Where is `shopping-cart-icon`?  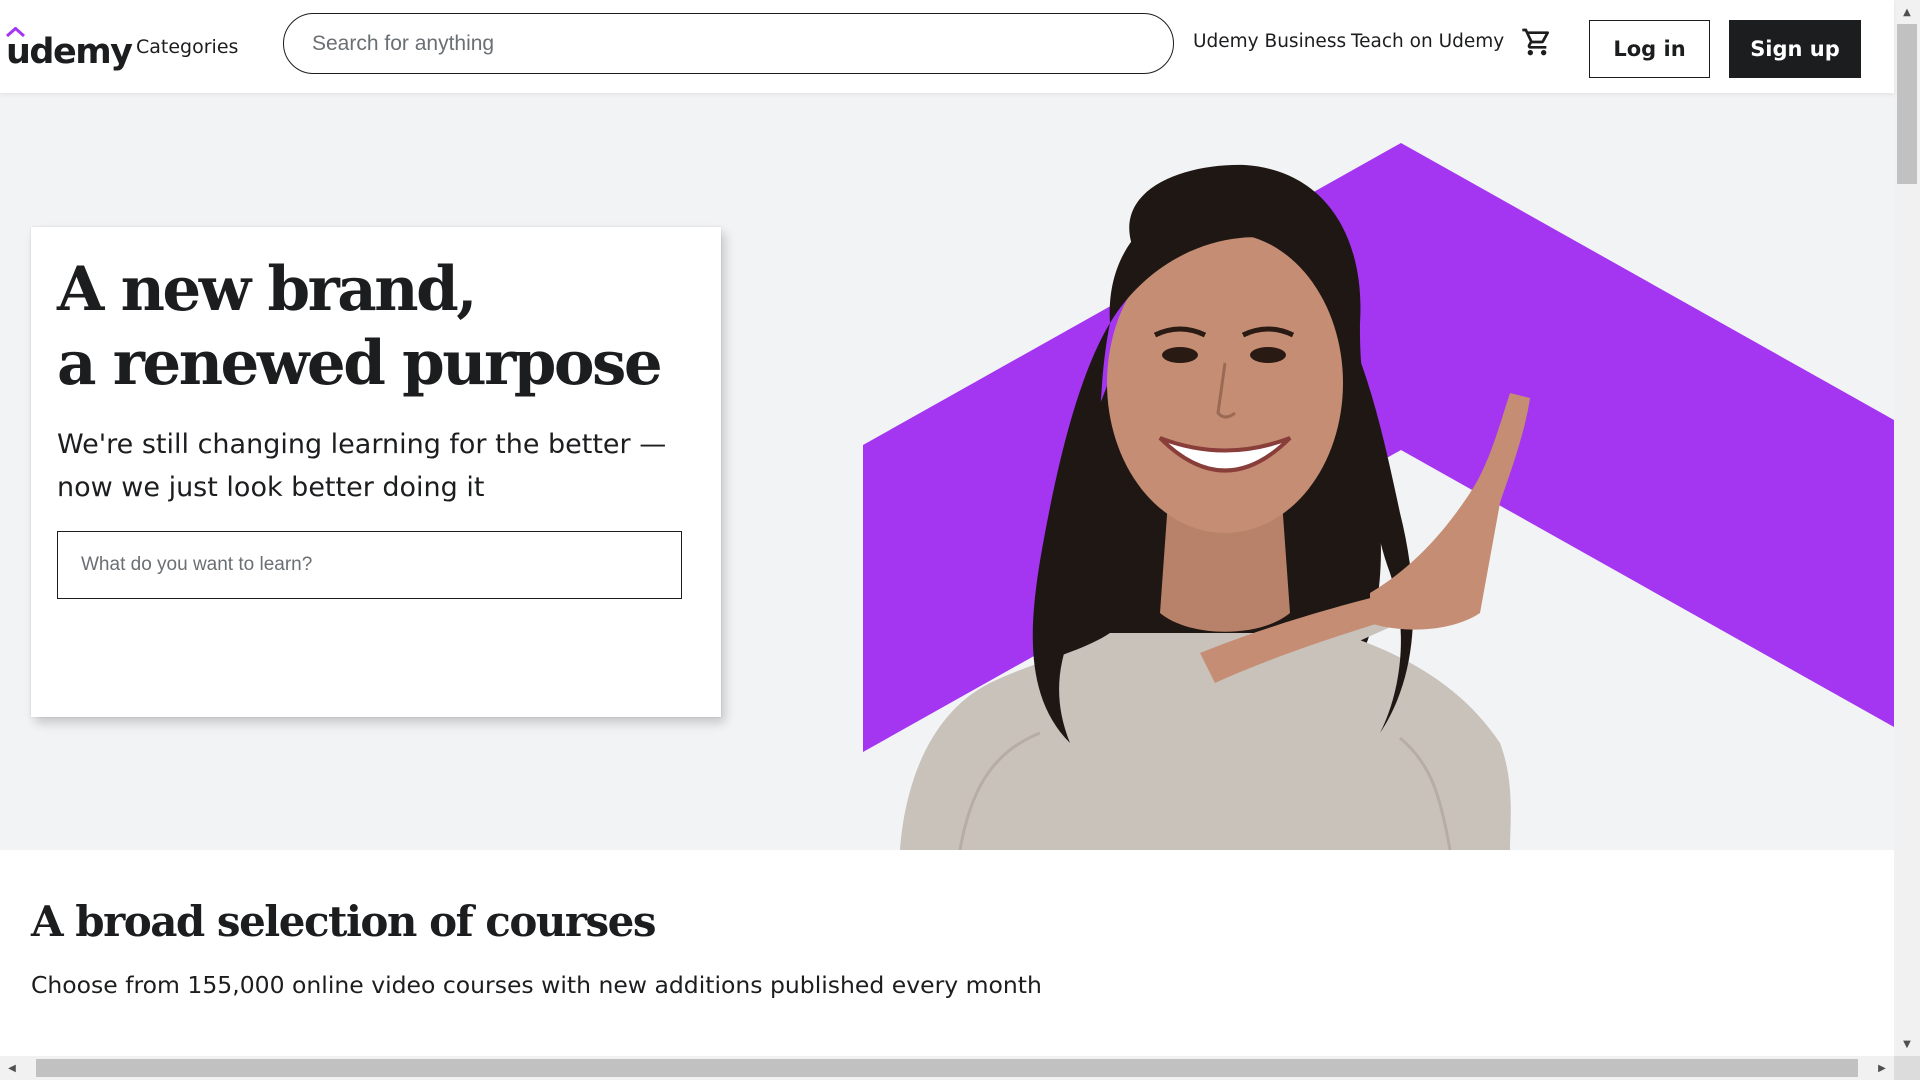
shopping-cart-icon is located at coordinates (1537, 42).